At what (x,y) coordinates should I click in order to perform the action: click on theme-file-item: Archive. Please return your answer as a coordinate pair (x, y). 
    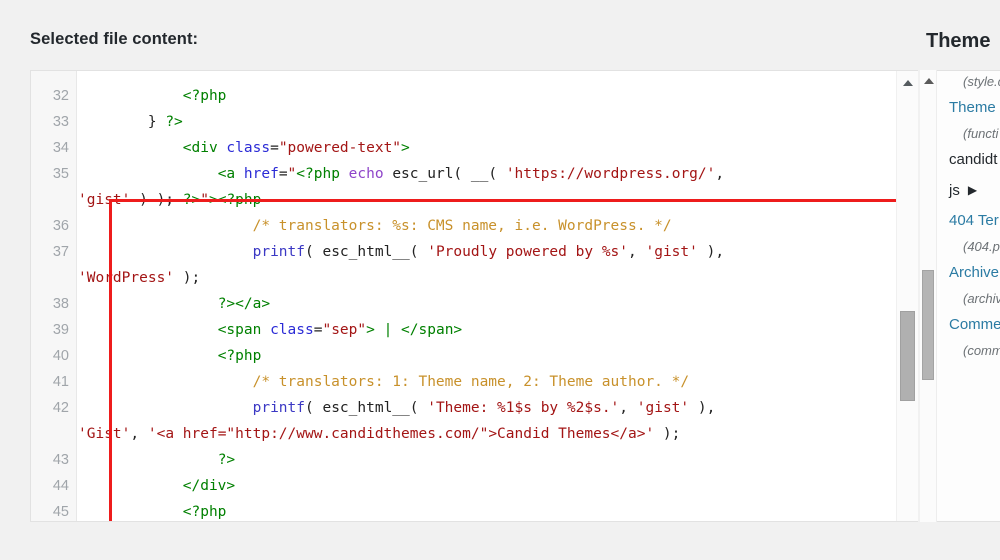
    Looking at the image, I should click on (974, 273).